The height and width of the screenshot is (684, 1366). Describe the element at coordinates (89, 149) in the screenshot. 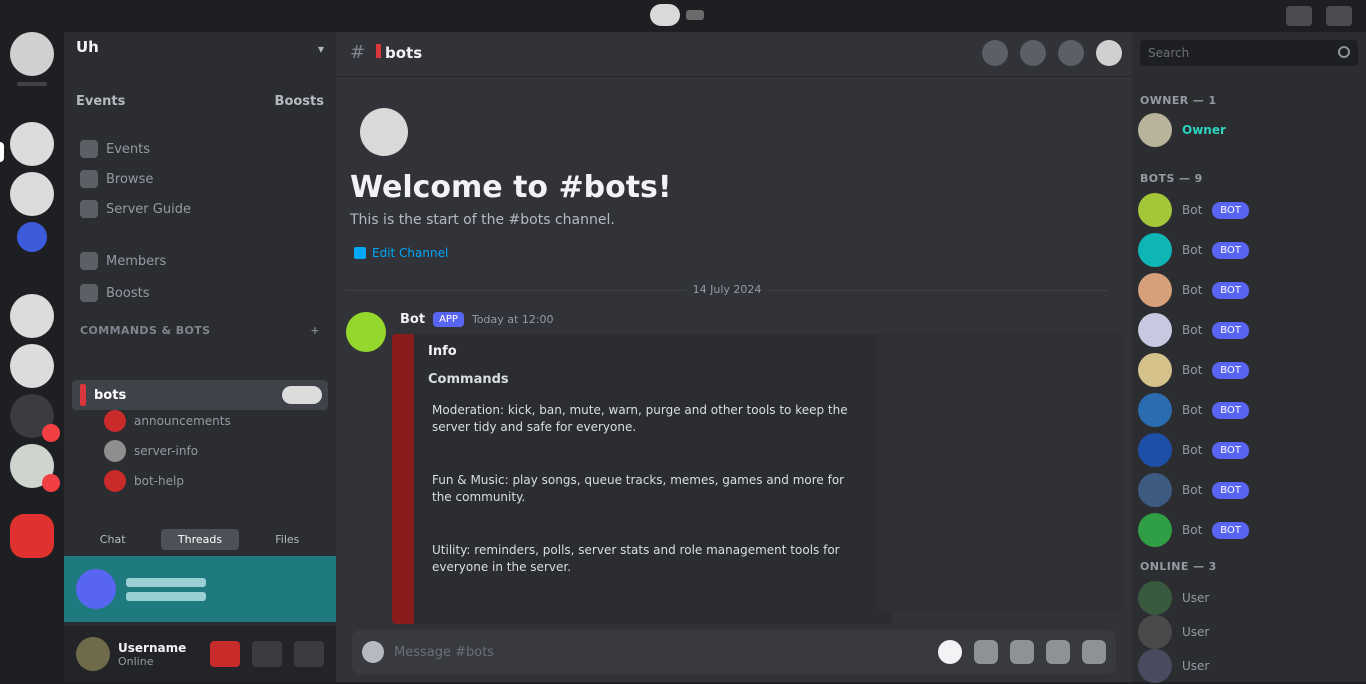

I see `calendar-icon` at that location.